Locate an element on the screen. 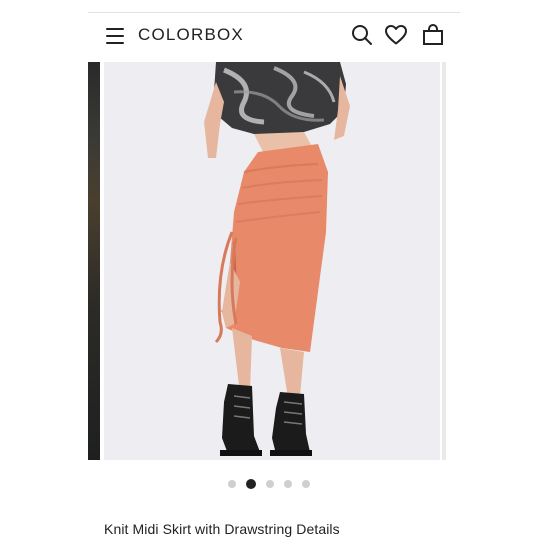 This screenshot has width=547, height=547. carousel-dot-2-active is located at coordinates (251, 484).